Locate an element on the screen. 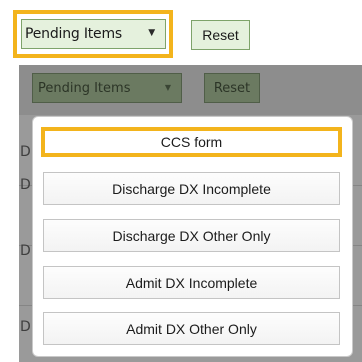  filter-dropdown: Pending Items ▼ is located at coordinates (93, 34).